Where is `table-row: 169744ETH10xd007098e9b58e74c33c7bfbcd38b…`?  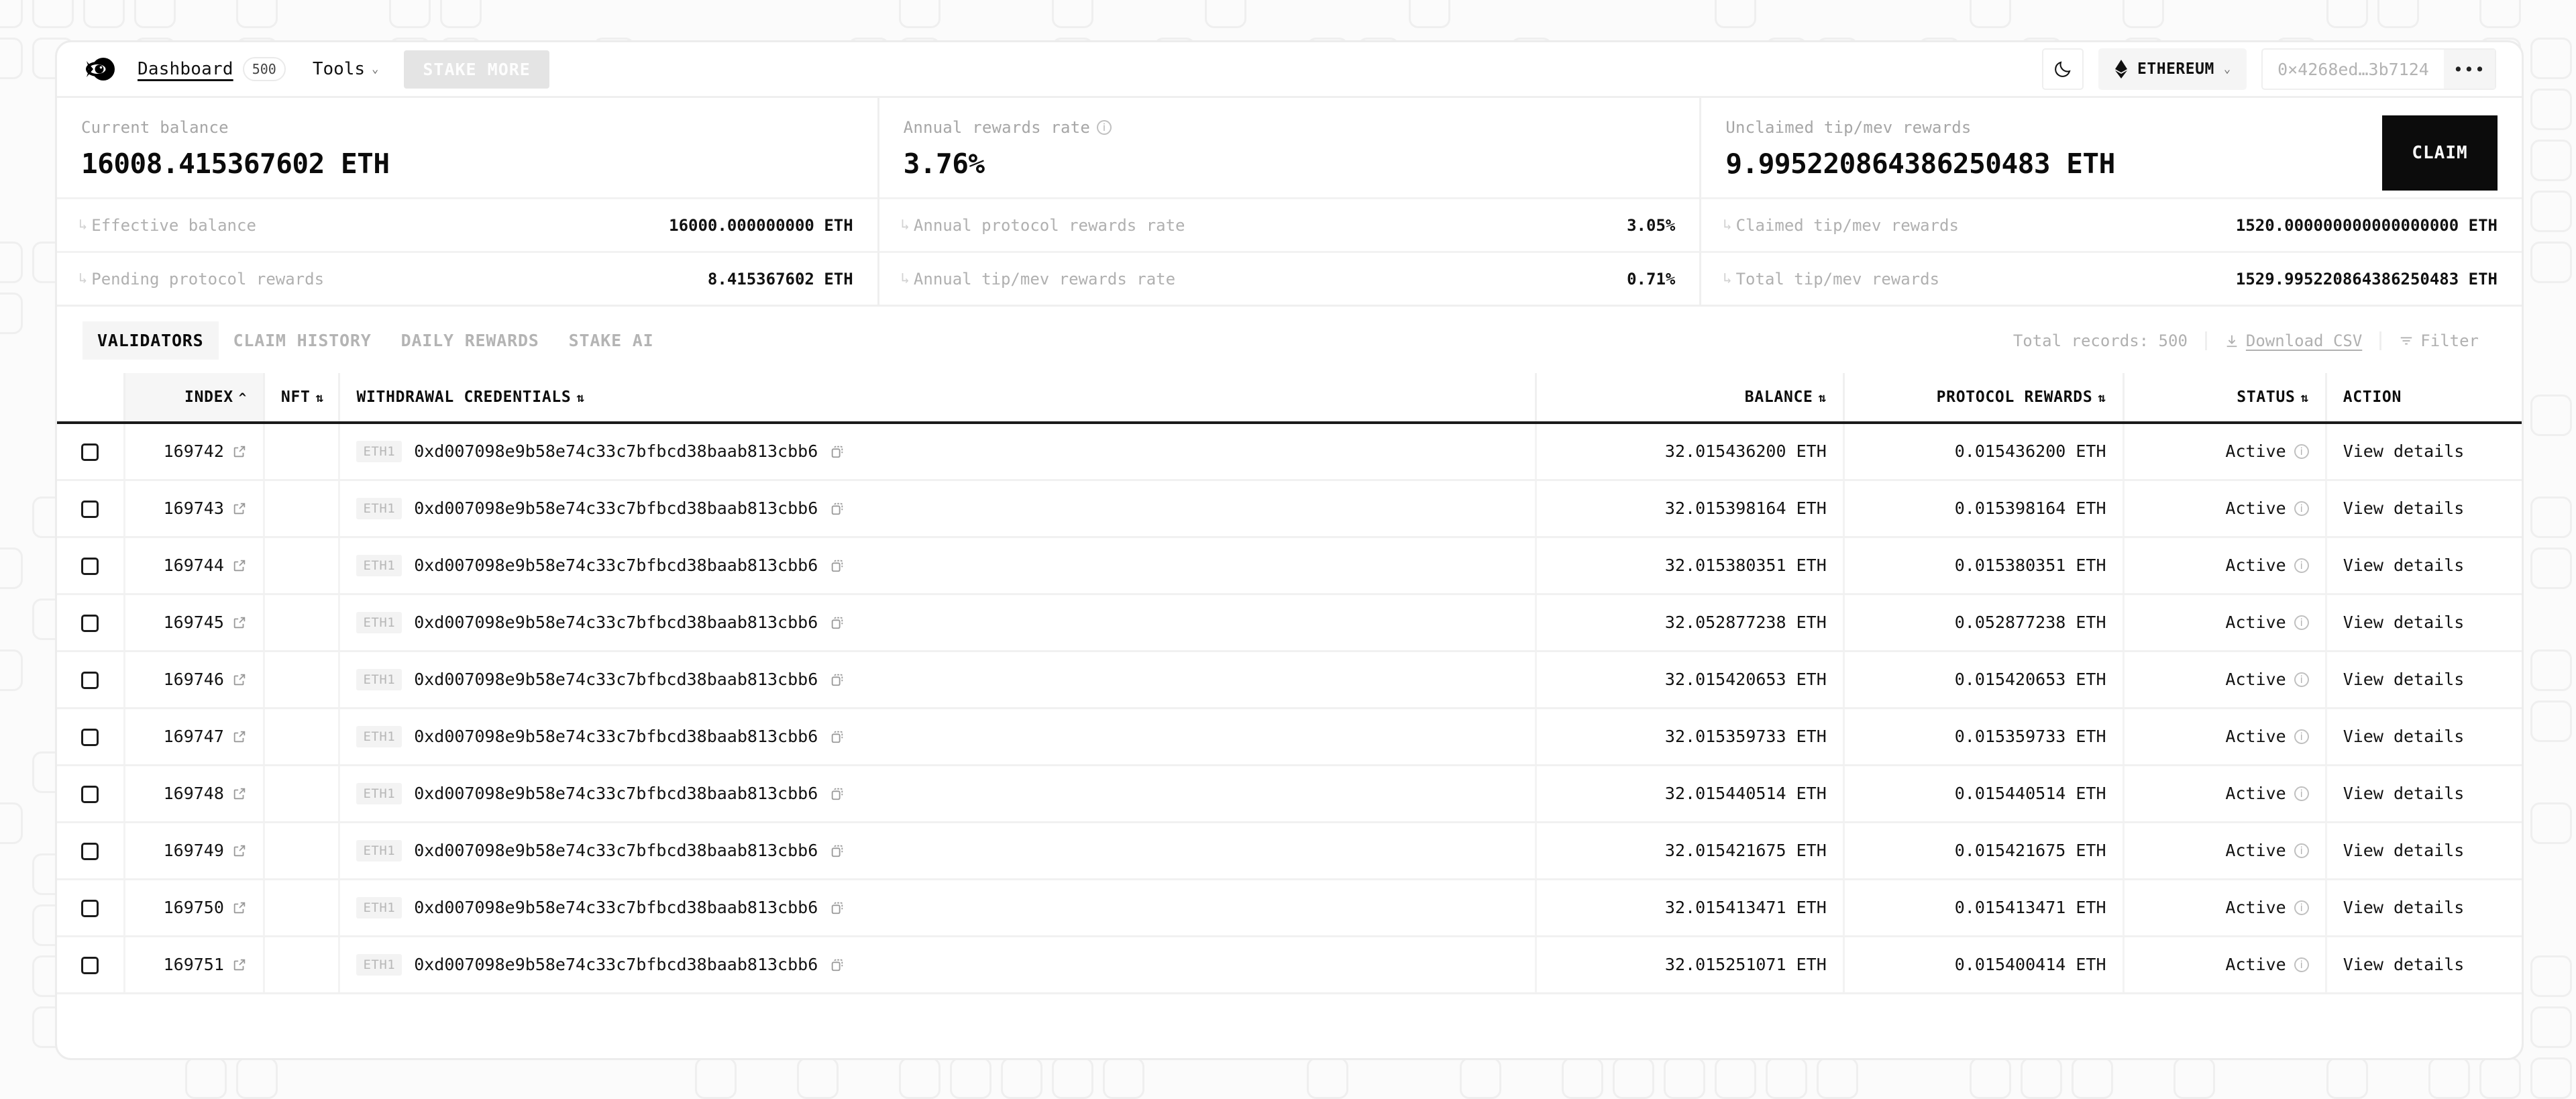
table-row: 169744ETH10xd007098e9b58e74c33c7bfbcd38b… is located at coordinates (1289, 565).